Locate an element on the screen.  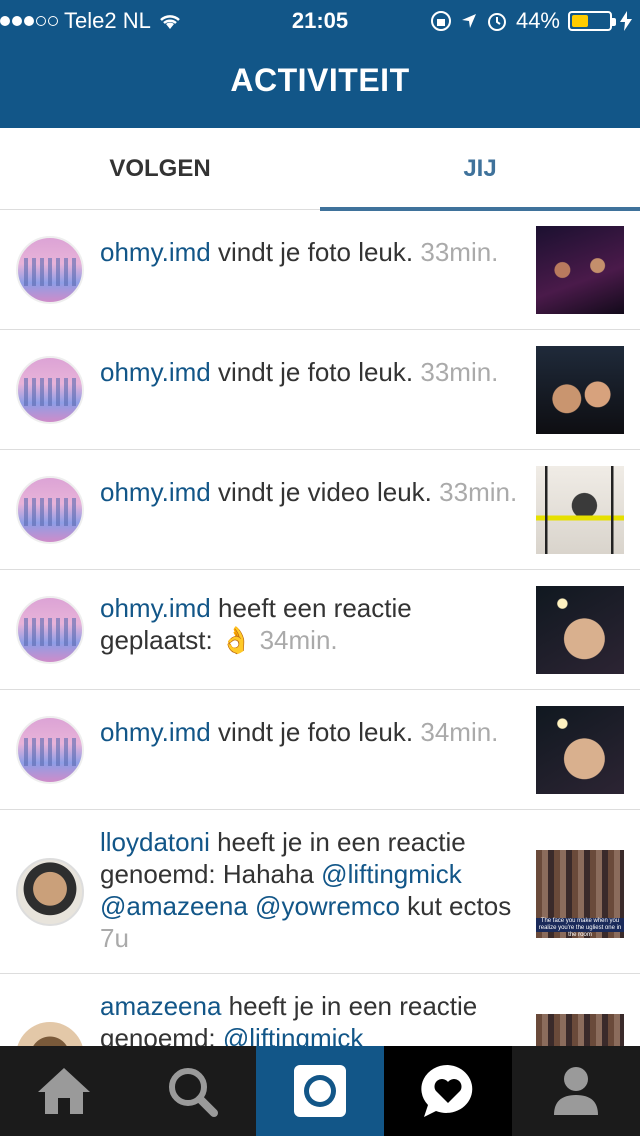
tab-search is located at coordinates (192, 1091).